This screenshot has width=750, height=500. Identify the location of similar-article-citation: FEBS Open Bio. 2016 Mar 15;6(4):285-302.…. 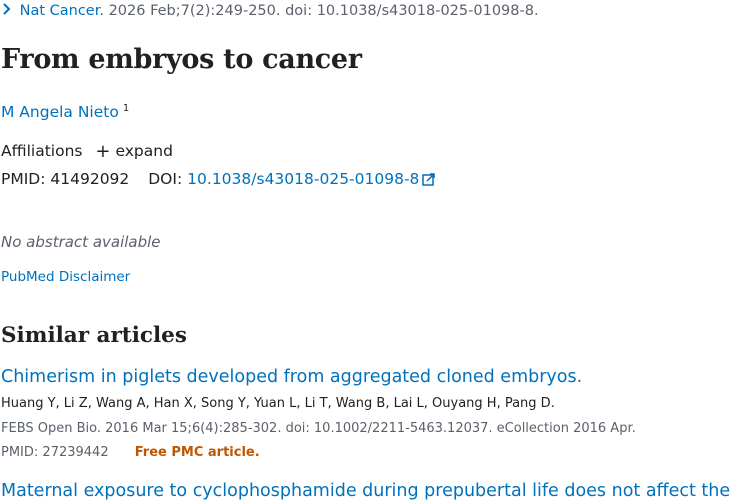
(318, 428).